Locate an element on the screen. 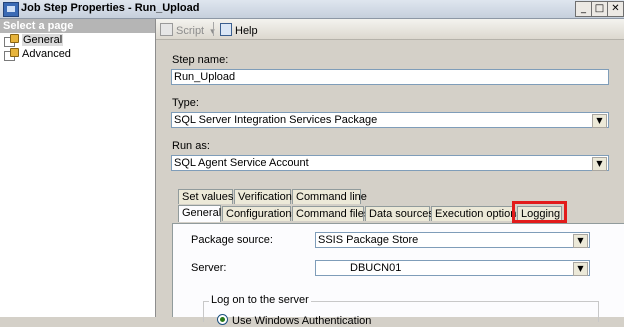 This screenshot has width=624, height=327. server-label: Server: is located at coordinates (209, 268).